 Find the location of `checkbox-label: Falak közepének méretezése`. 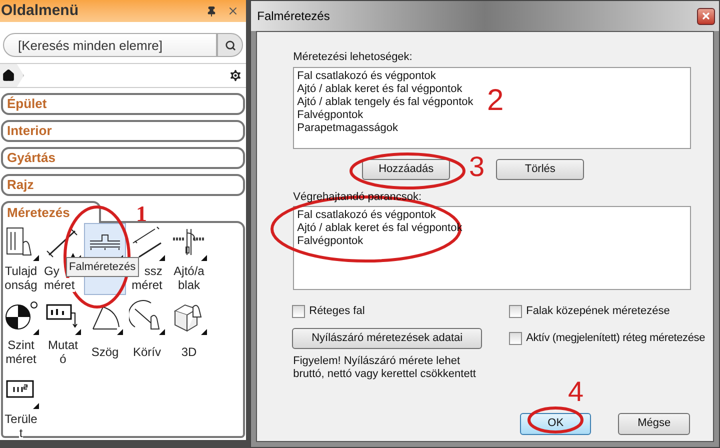

checkbox-label: Falak közepének méretezése is located at coordinates (598, 311).